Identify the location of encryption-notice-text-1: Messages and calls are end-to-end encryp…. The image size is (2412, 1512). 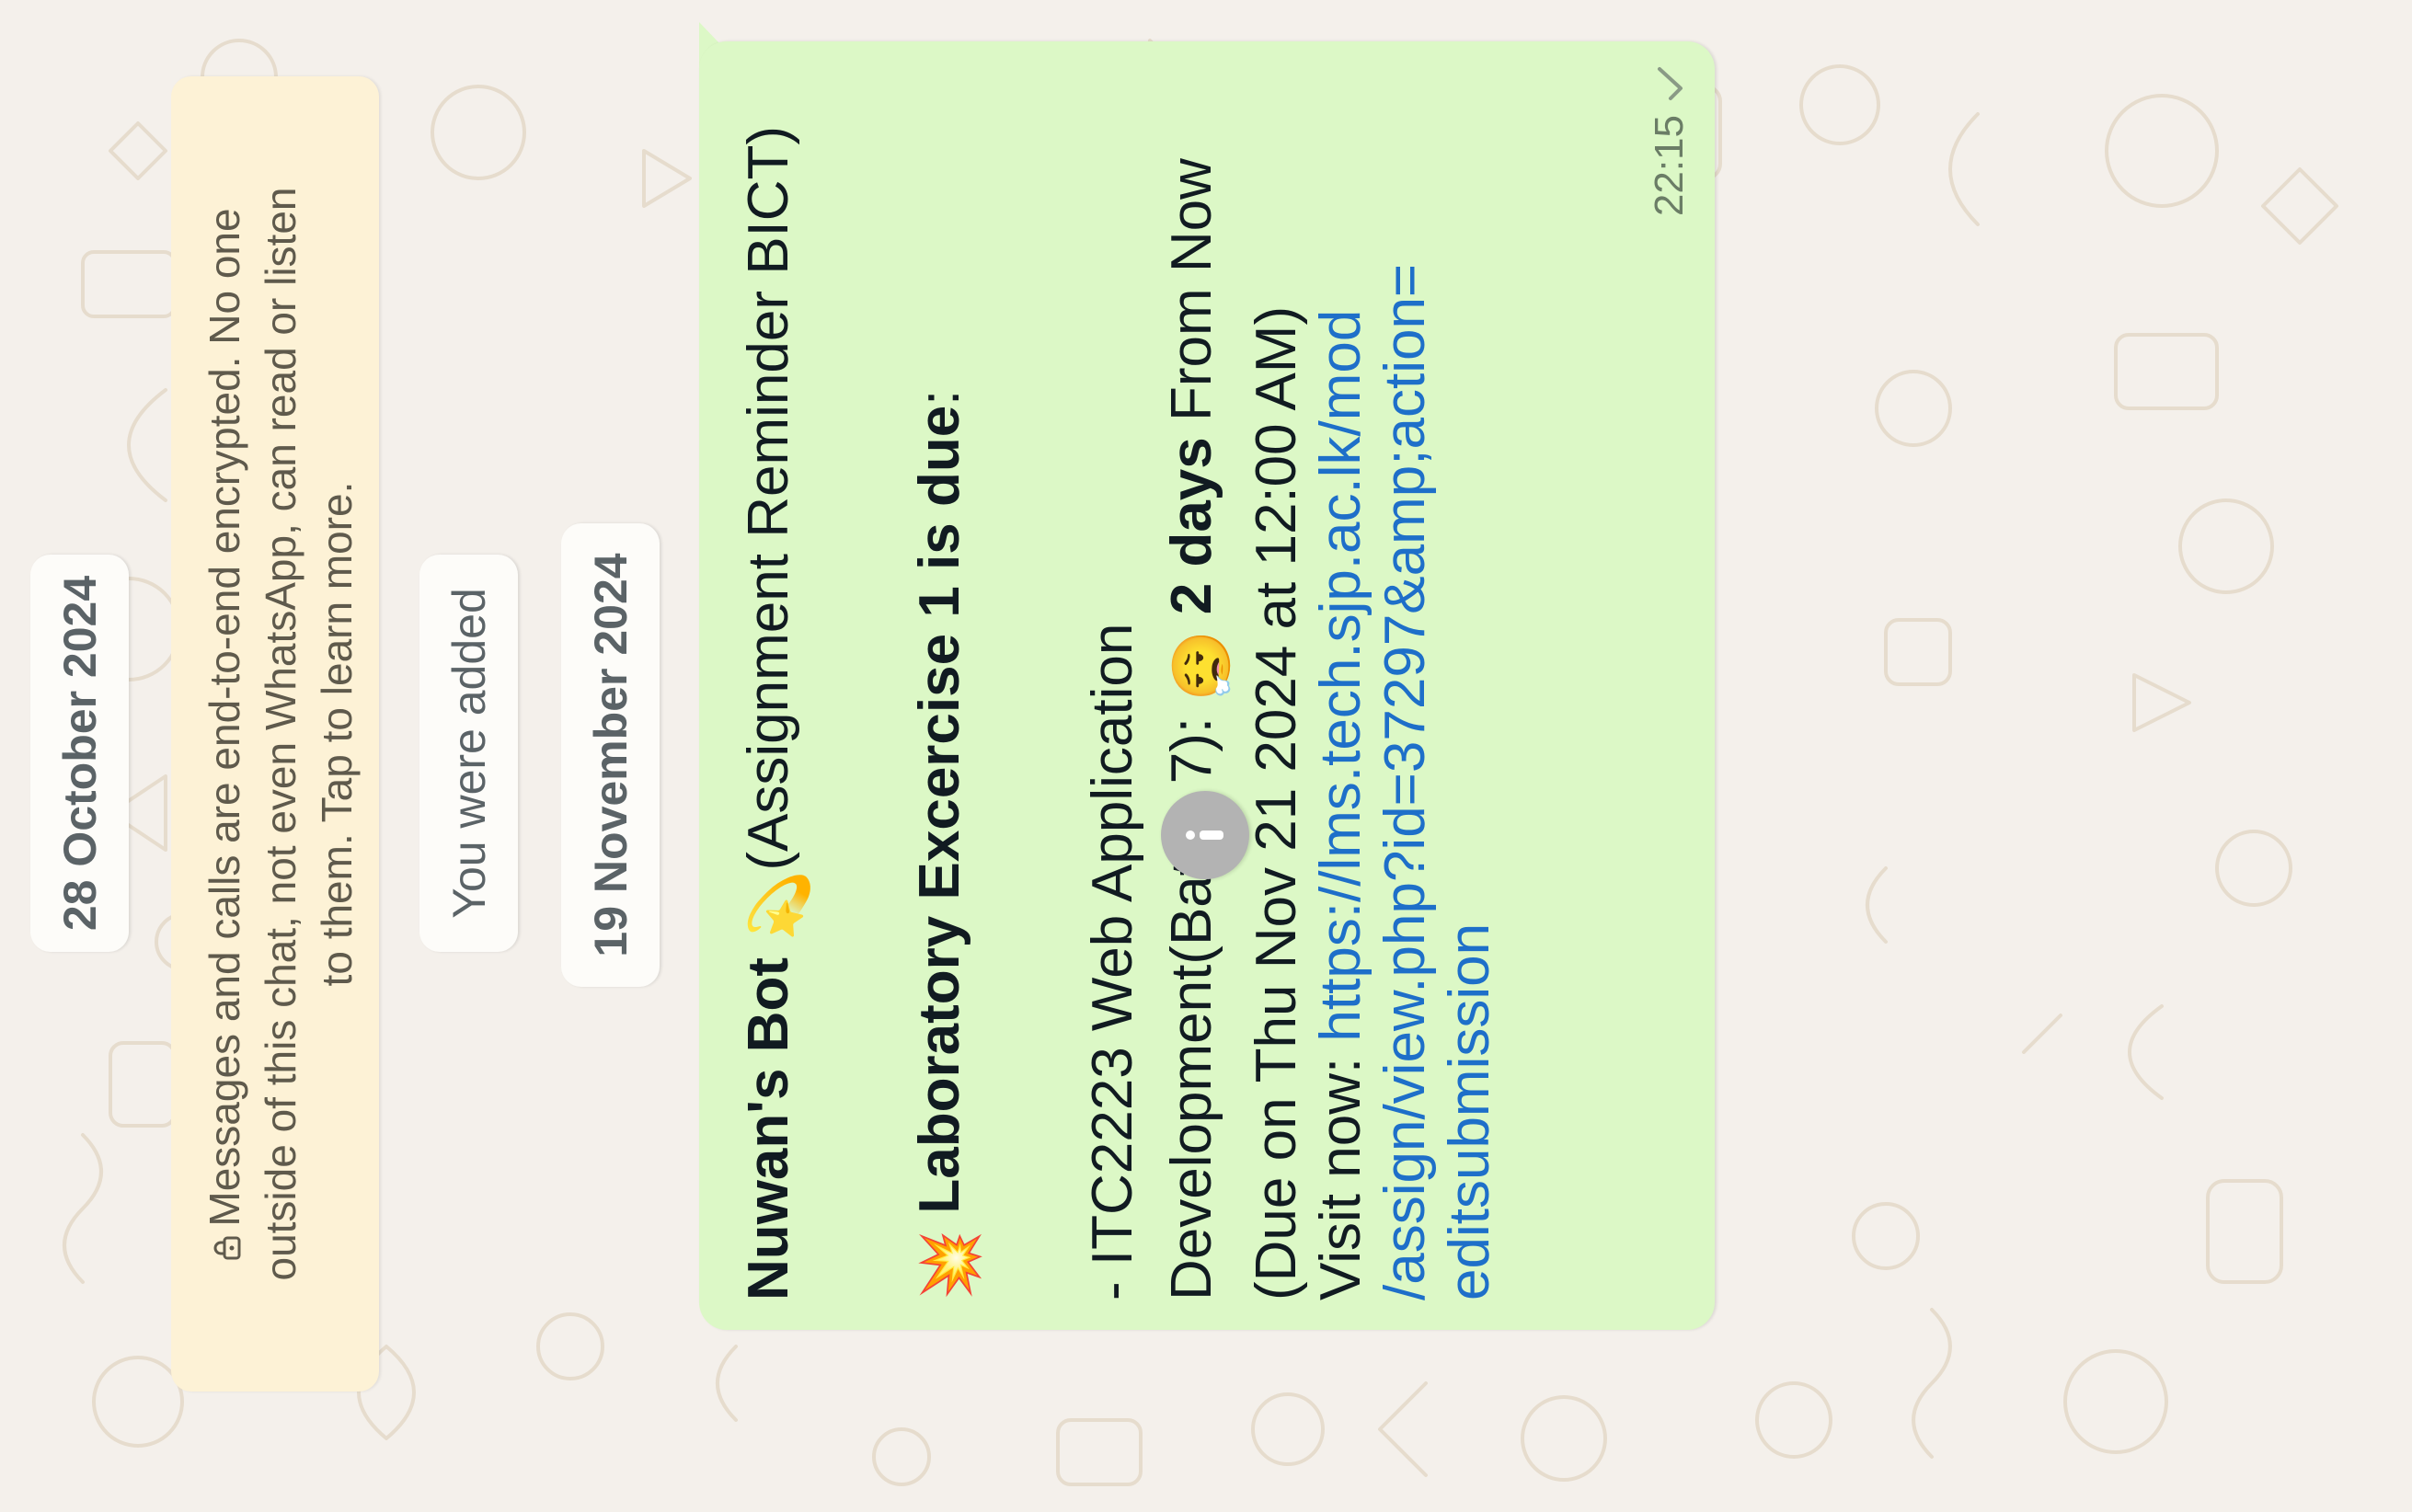
(224, 717).